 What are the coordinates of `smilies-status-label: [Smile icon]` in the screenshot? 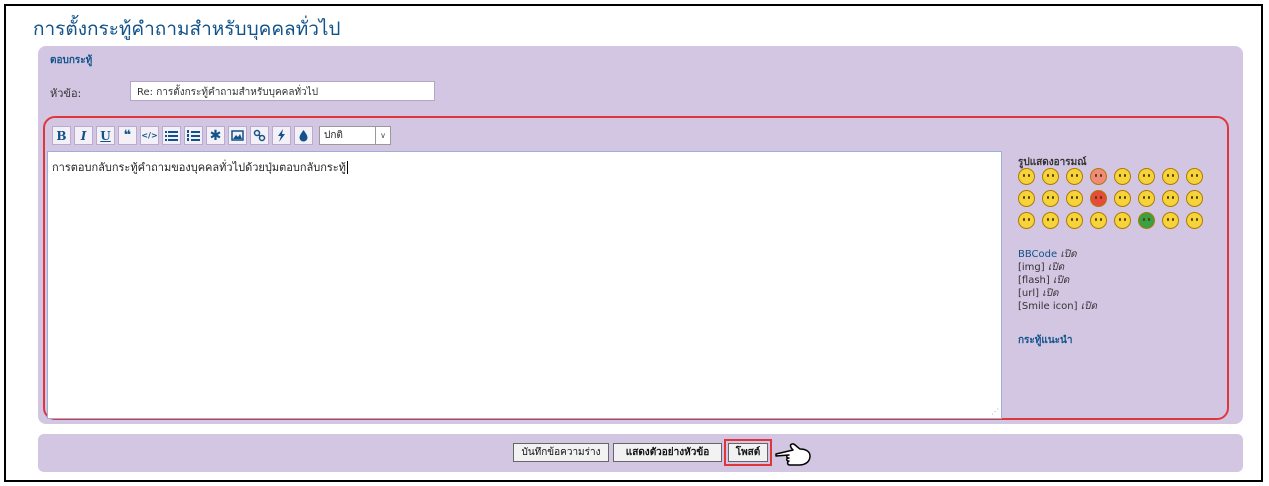 It's located at (1048, 306).